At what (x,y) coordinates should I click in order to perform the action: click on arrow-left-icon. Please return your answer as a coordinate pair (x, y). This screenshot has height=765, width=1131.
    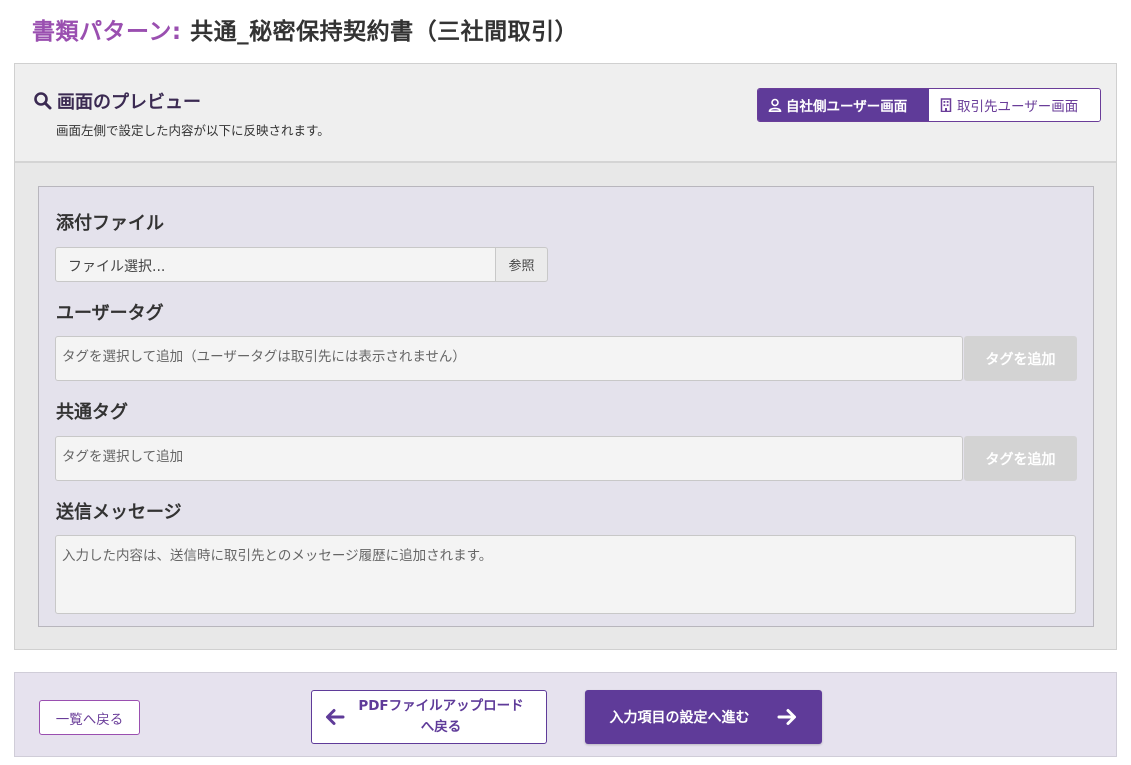
    Looking at the image, I should click on (335, 717).